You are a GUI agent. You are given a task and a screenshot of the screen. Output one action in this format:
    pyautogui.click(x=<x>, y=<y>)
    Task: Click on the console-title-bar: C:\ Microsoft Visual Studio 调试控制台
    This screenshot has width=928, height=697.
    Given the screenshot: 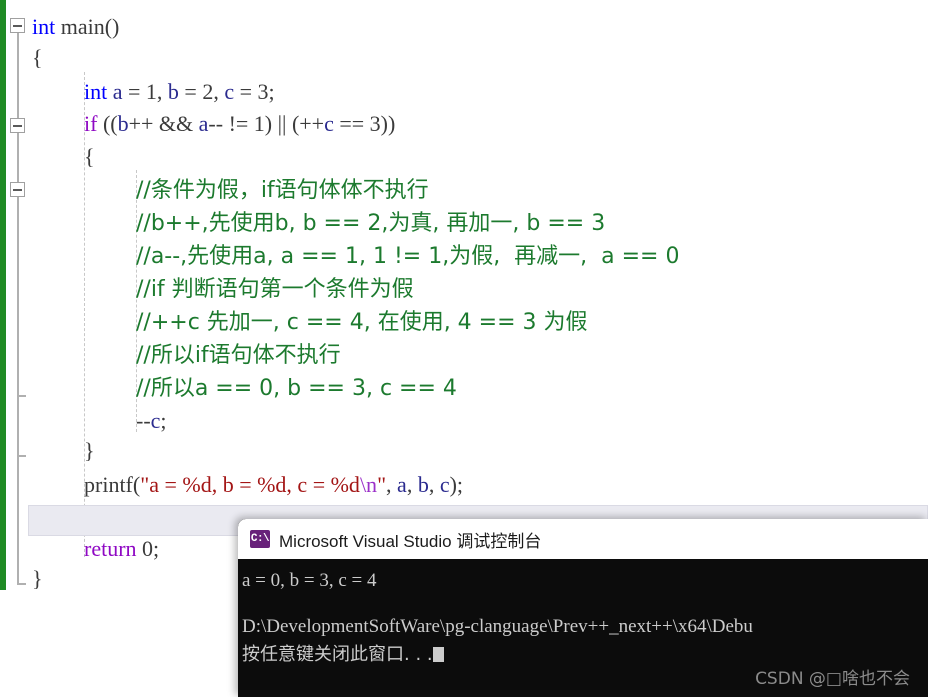 What is the action you would take?
    pyautogui.click(x=583, y=539)
    